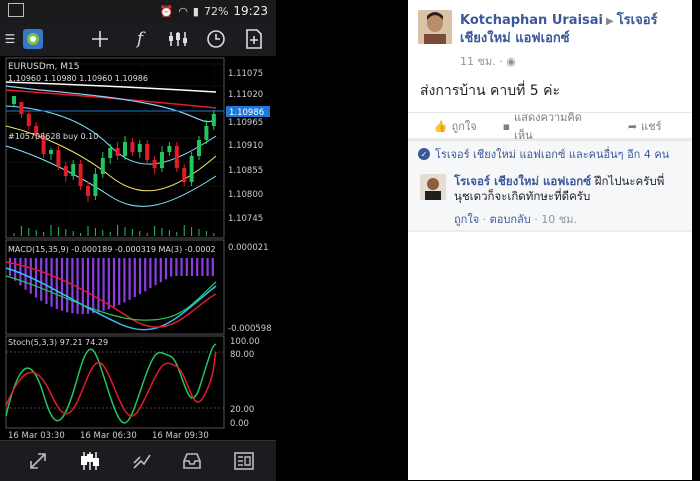 The height and width of the screenshot is (481, 700). Describe the element at coordinates (245, 146) in the screenshot. I see `price-label: 1.10910` at that location.